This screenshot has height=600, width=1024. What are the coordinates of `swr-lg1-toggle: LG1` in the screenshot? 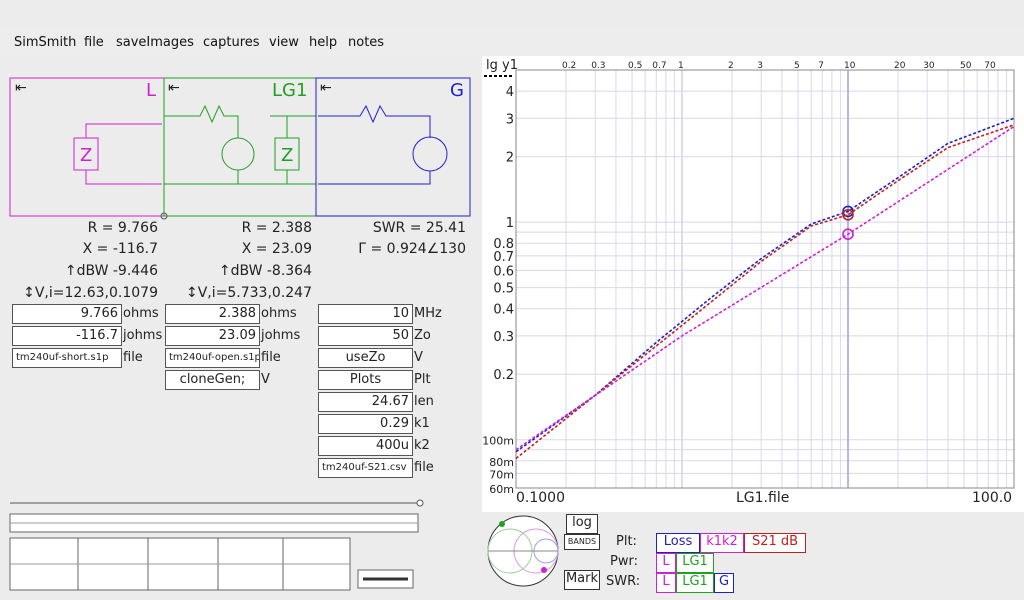 It's located at (695, 583).